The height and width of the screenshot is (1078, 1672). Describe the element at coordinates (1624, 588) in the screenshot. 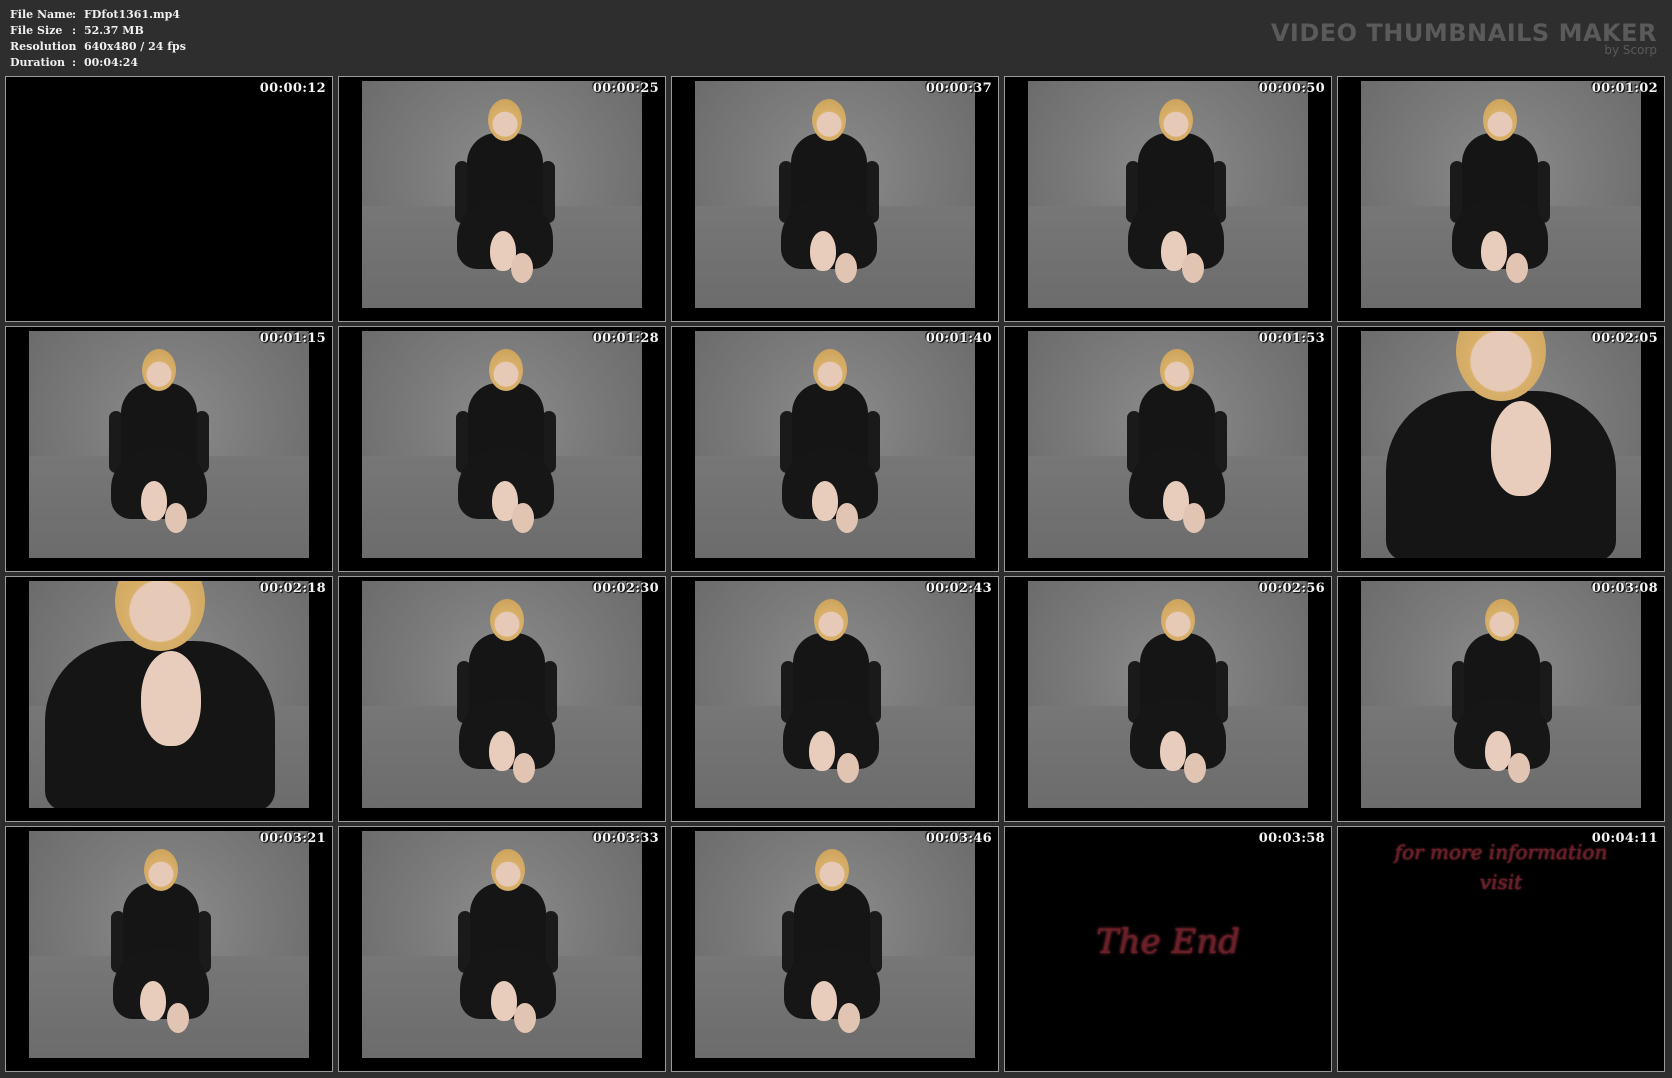

I see `thumbnail-timestamp: 00:03:08` at that location.